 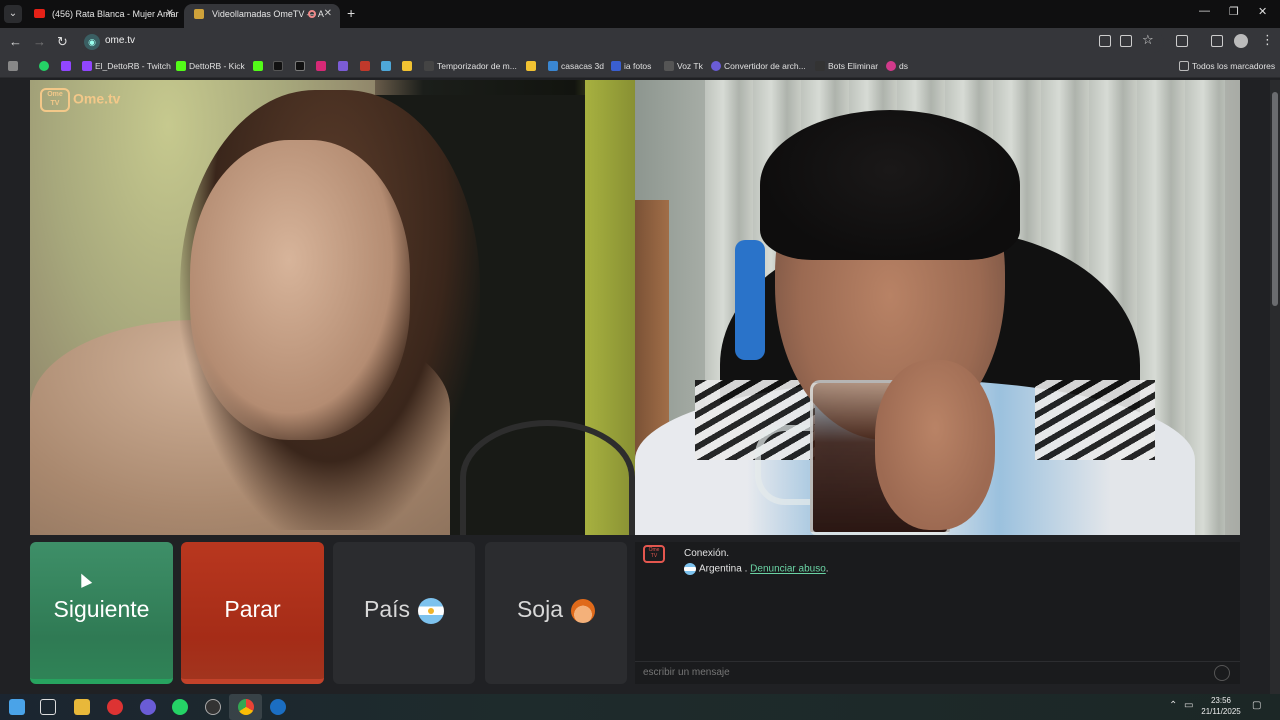 I want to click on ometv-chat-logo-icon: Ome TV, so click(x=654, y=554).